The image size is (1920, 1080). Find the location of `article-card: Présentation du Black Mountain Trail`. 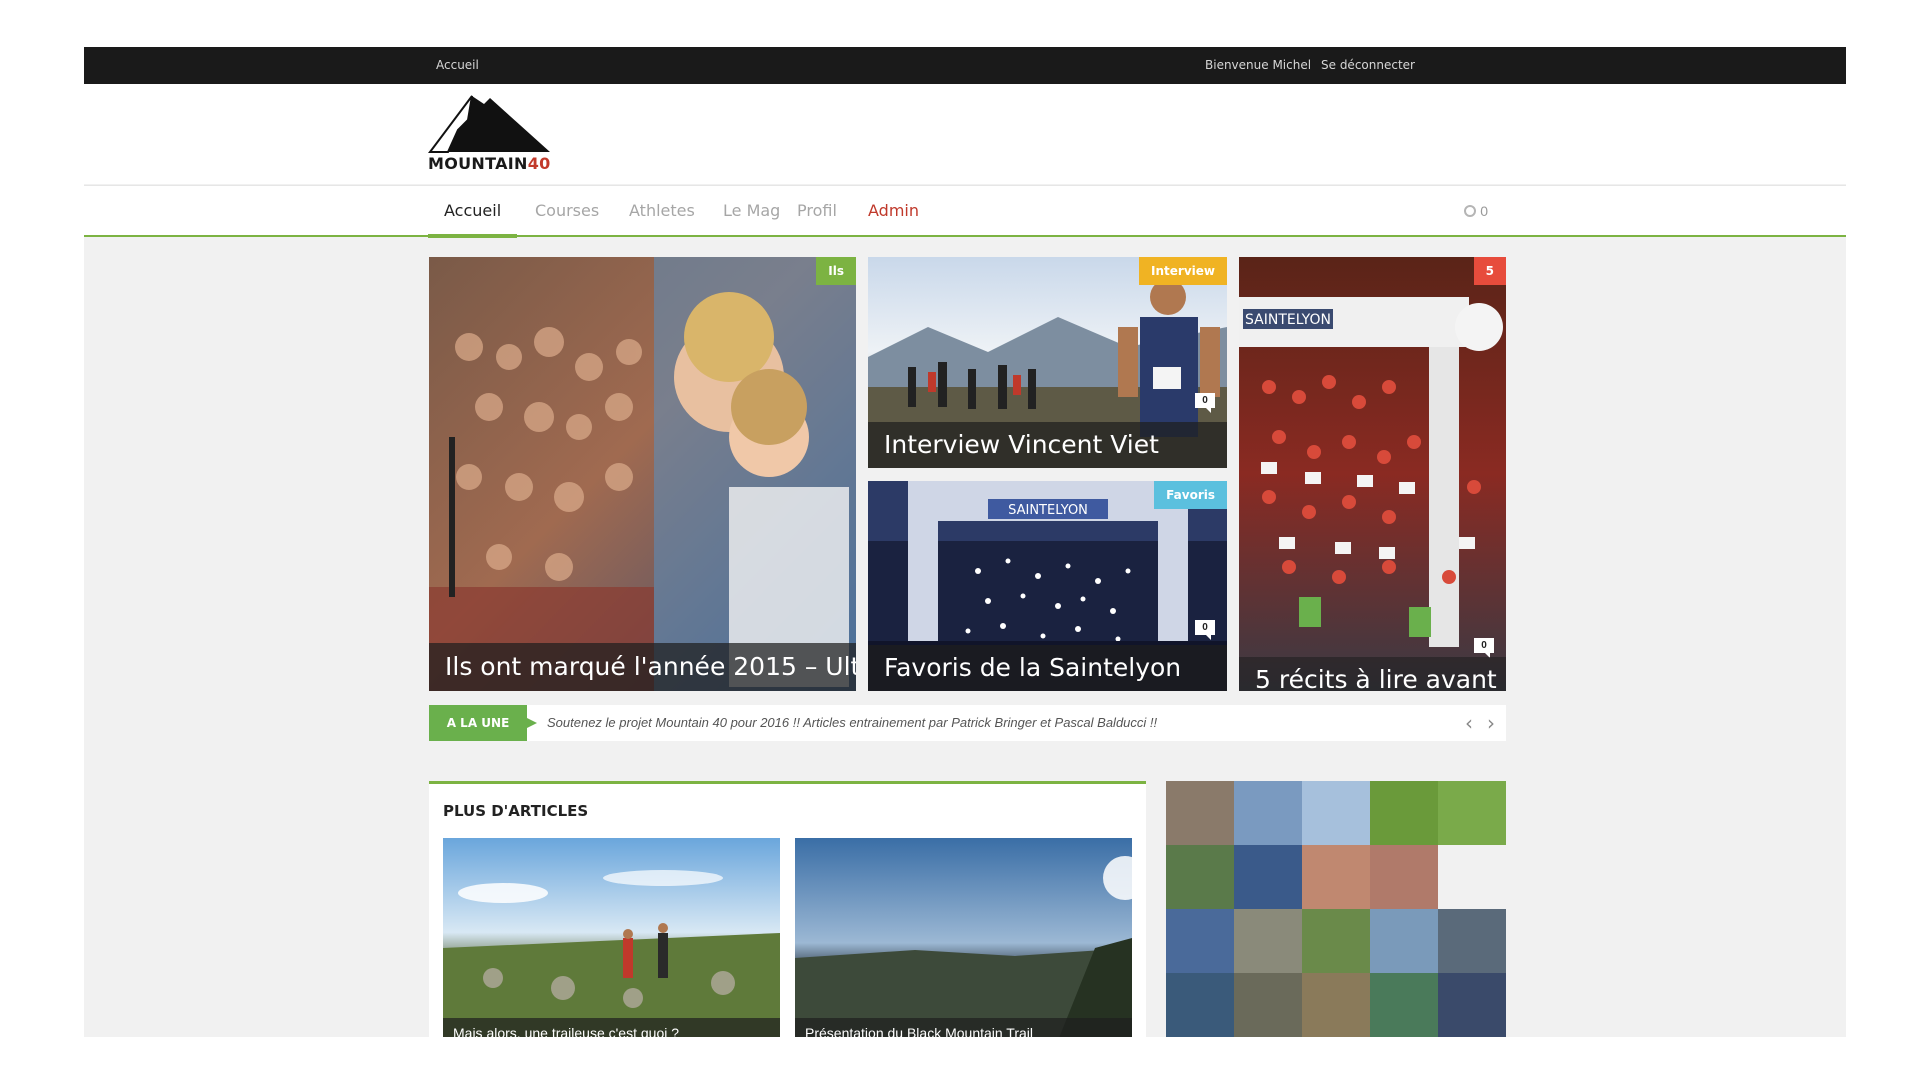

article-card: Présentation du Black Mountain Trail is located at coordinates (963, 937).